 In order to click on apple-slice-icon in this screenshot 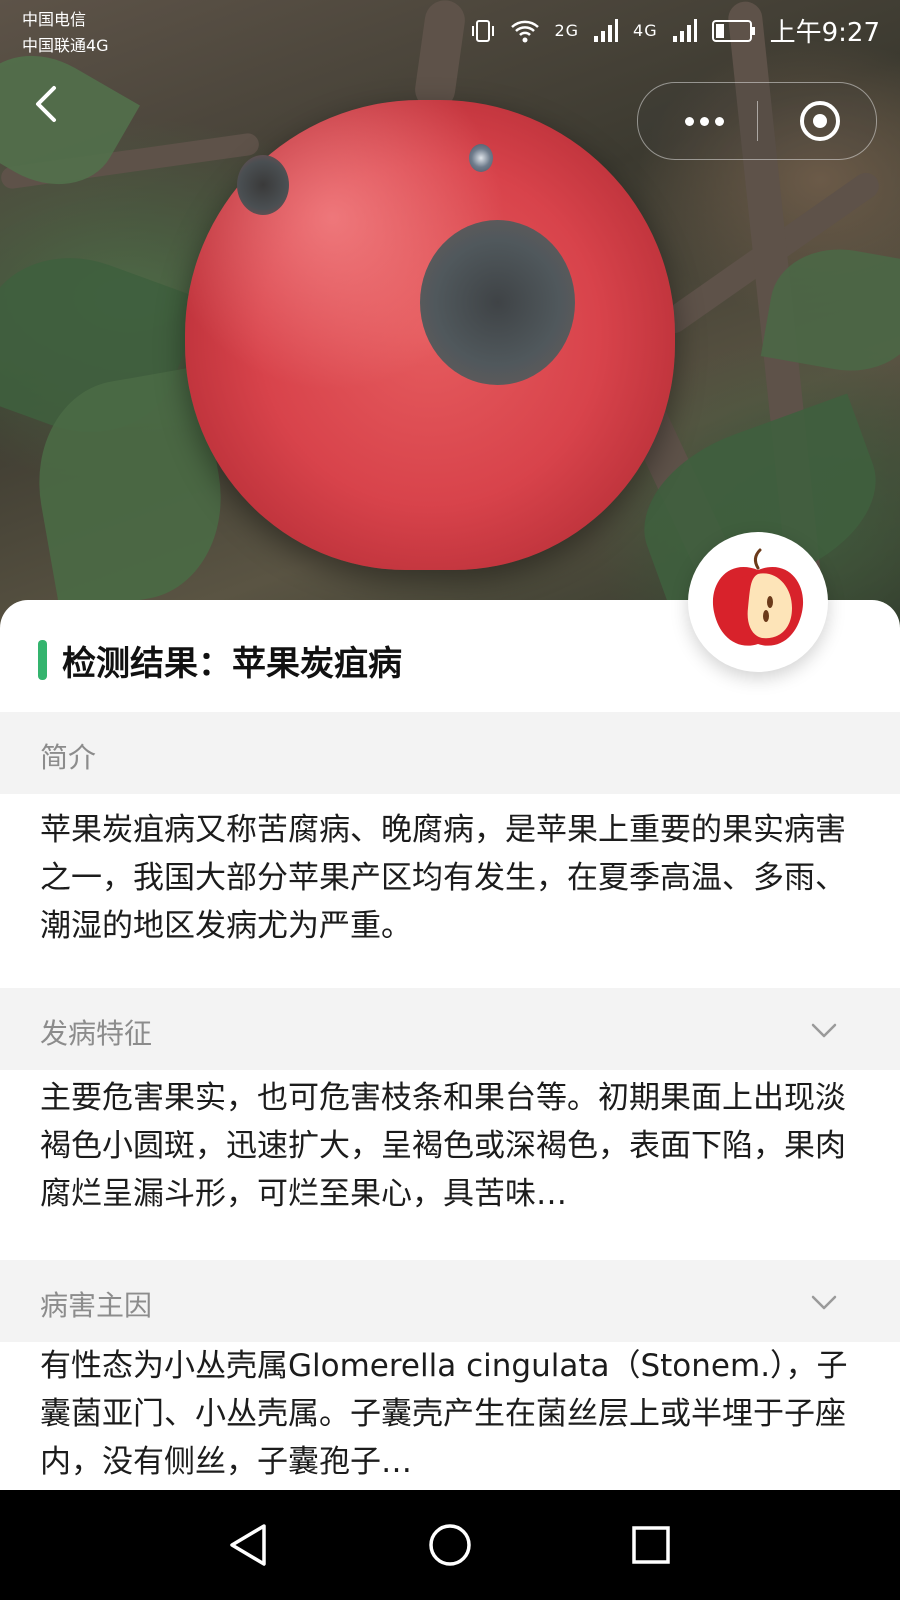, I will do `click(758, 597)`.